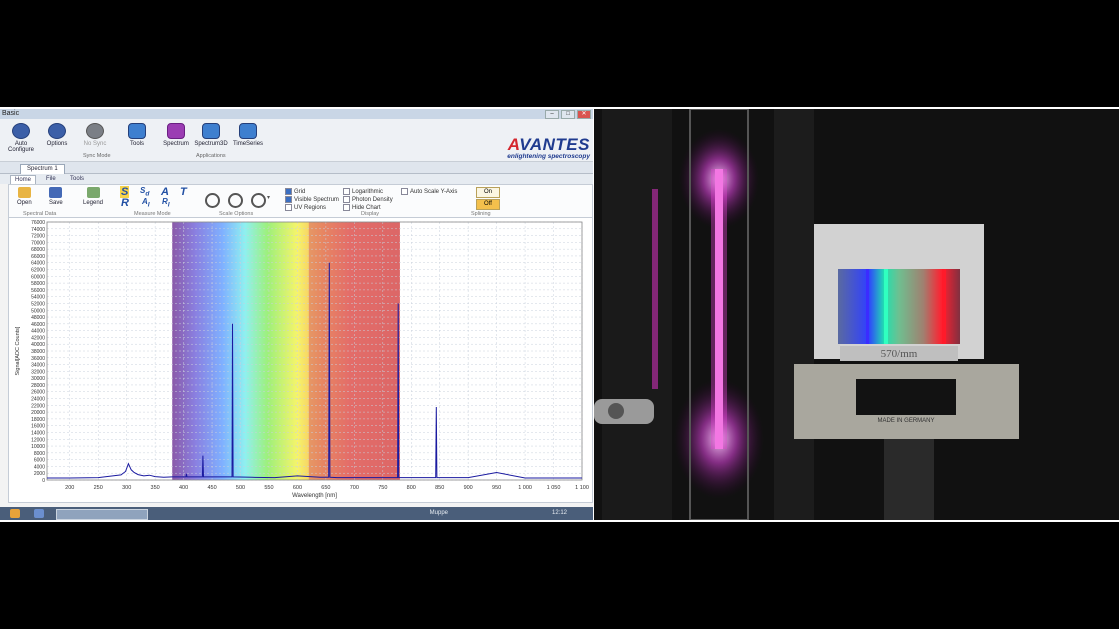 The image size is (1119, 629). What do you see at coordinates (183, 192) in the screenshot?
I see `mode-transmittance-button: T` at bounding box center [183, 192].